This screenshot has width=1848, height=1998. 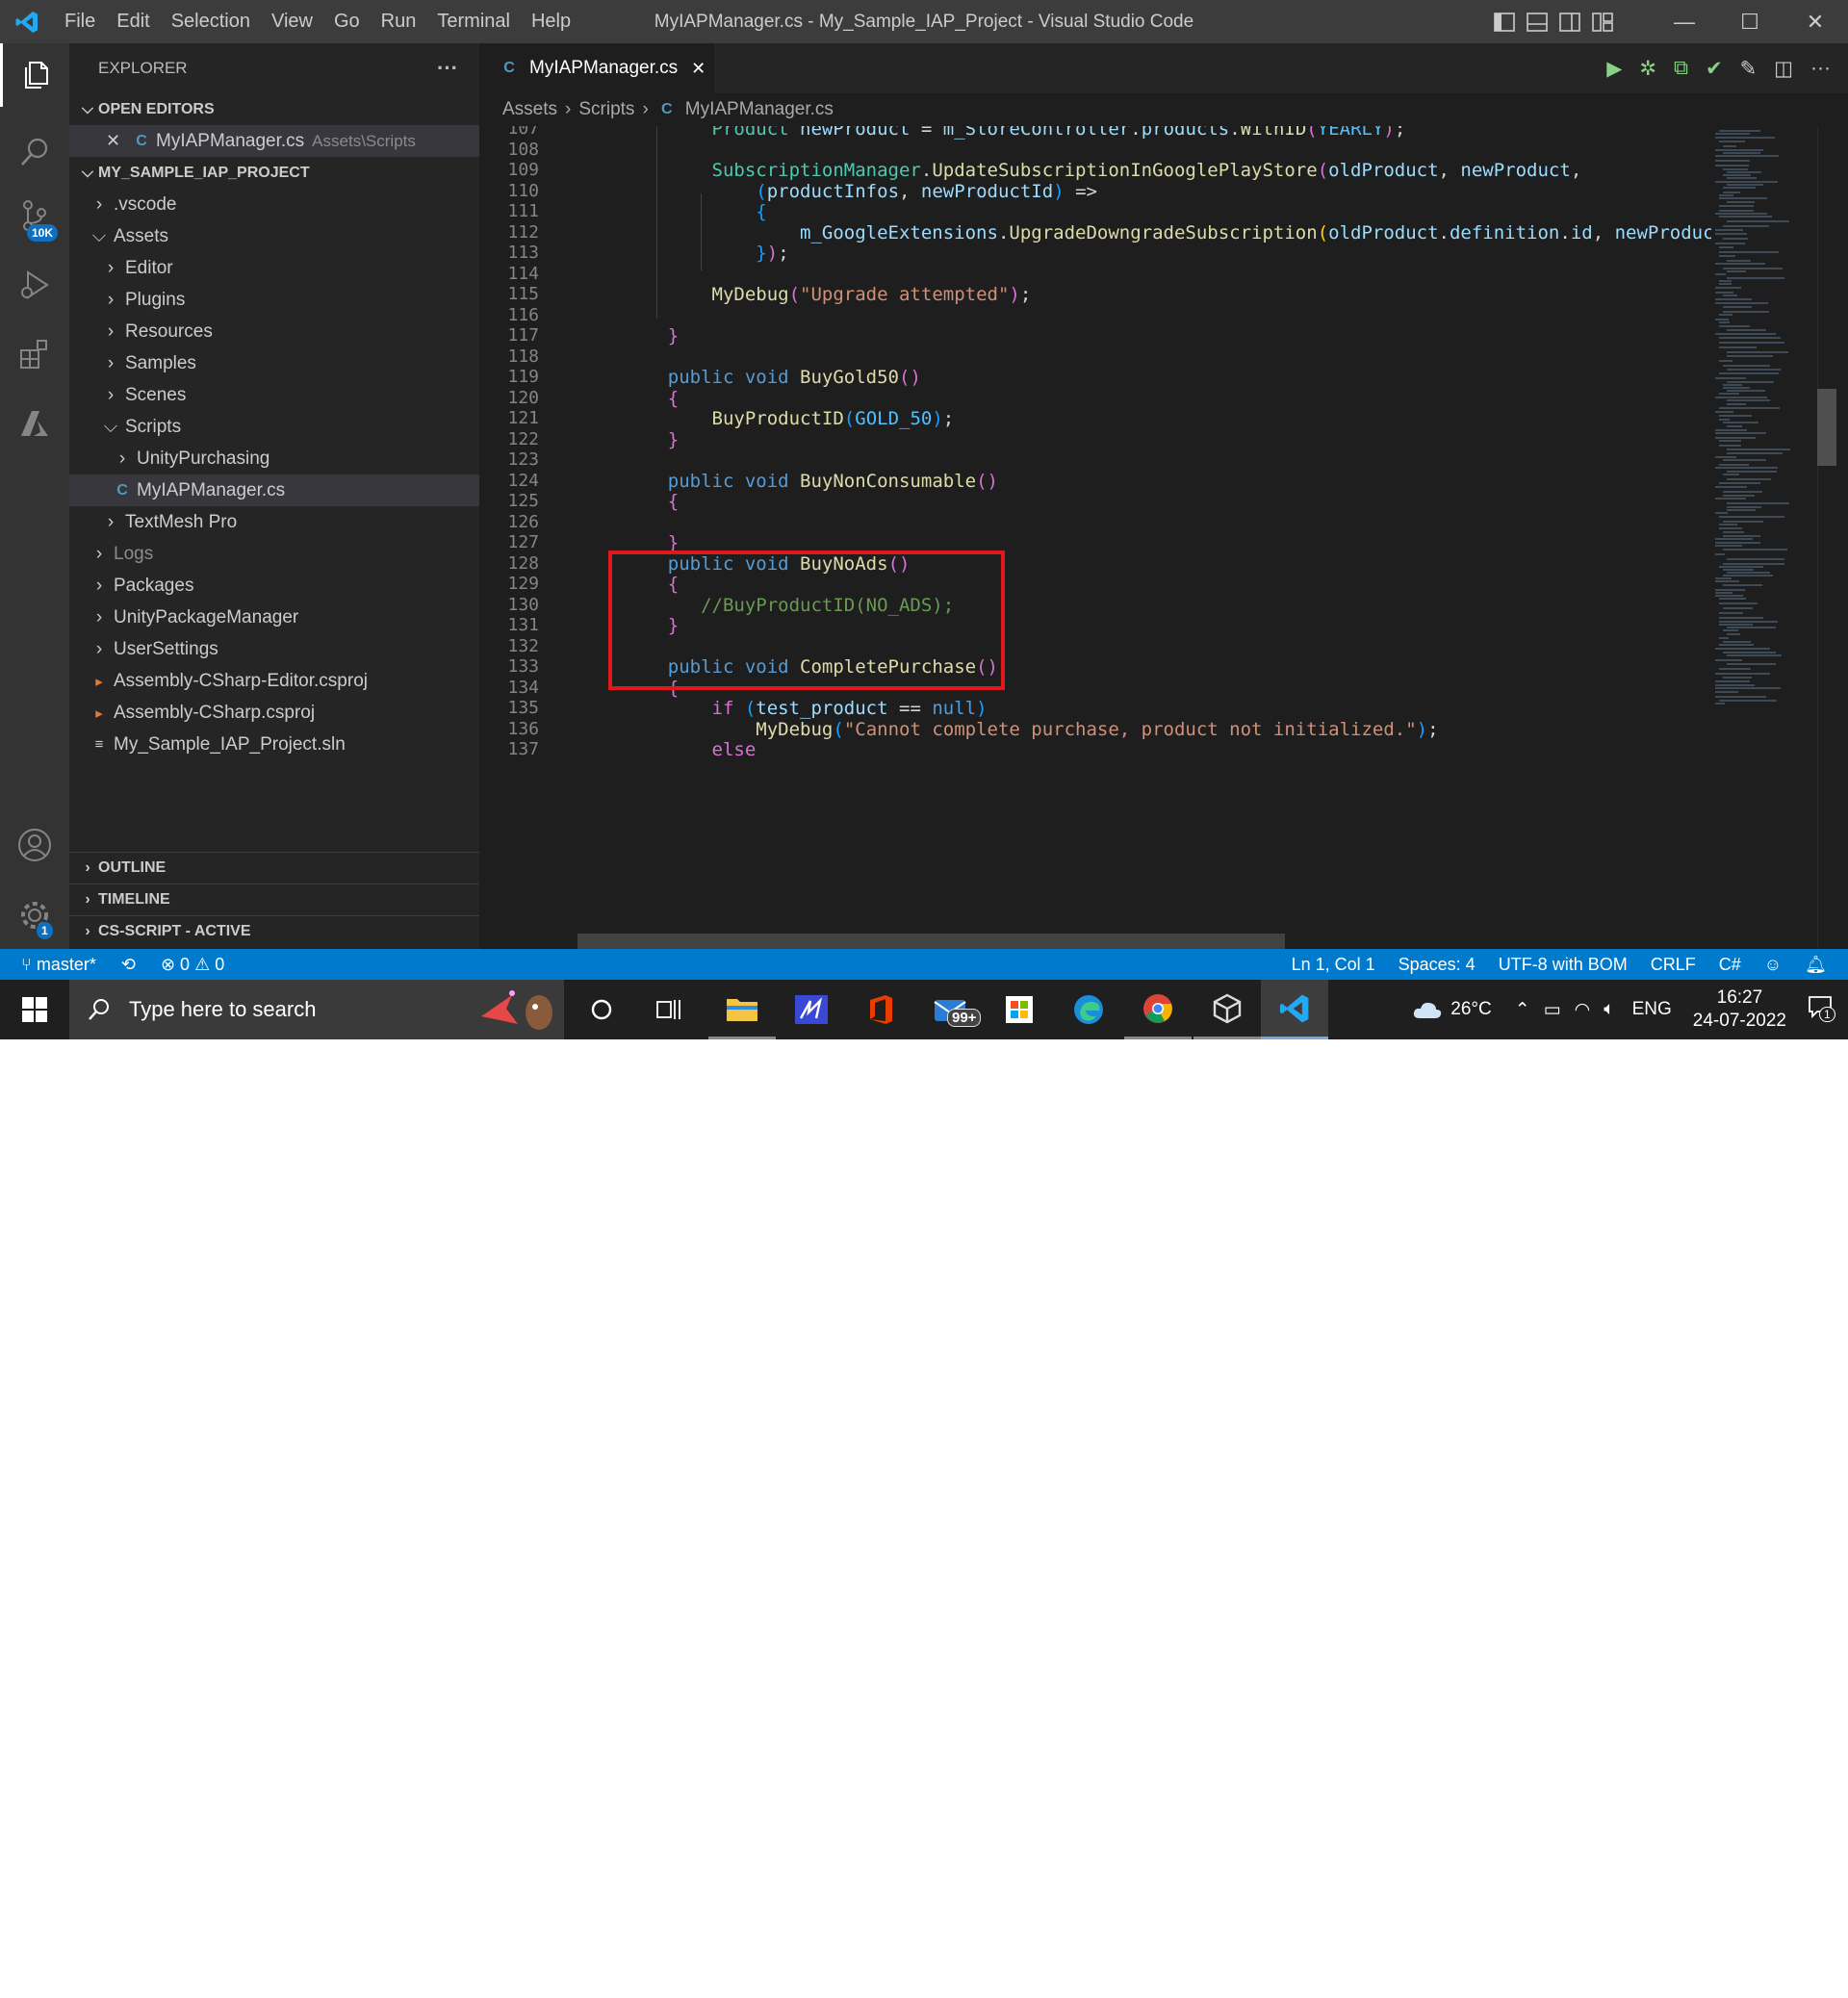 I want to click on menu-view: View, so click(x=292, y=21).